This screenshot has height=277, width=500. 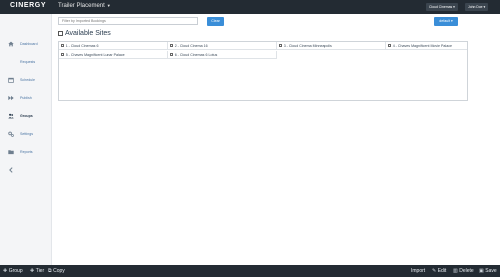 I want to click on site-item: 4 - Chaves Magnificent Movie Palace, so click(x=426, y=46).